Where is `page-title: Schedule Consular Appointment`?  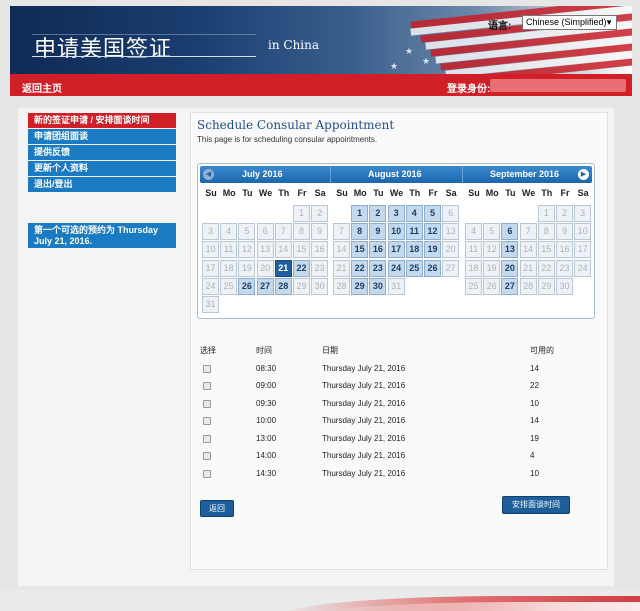 page-title: Schedule Consular Appointment is located at coordinates (296, 125).